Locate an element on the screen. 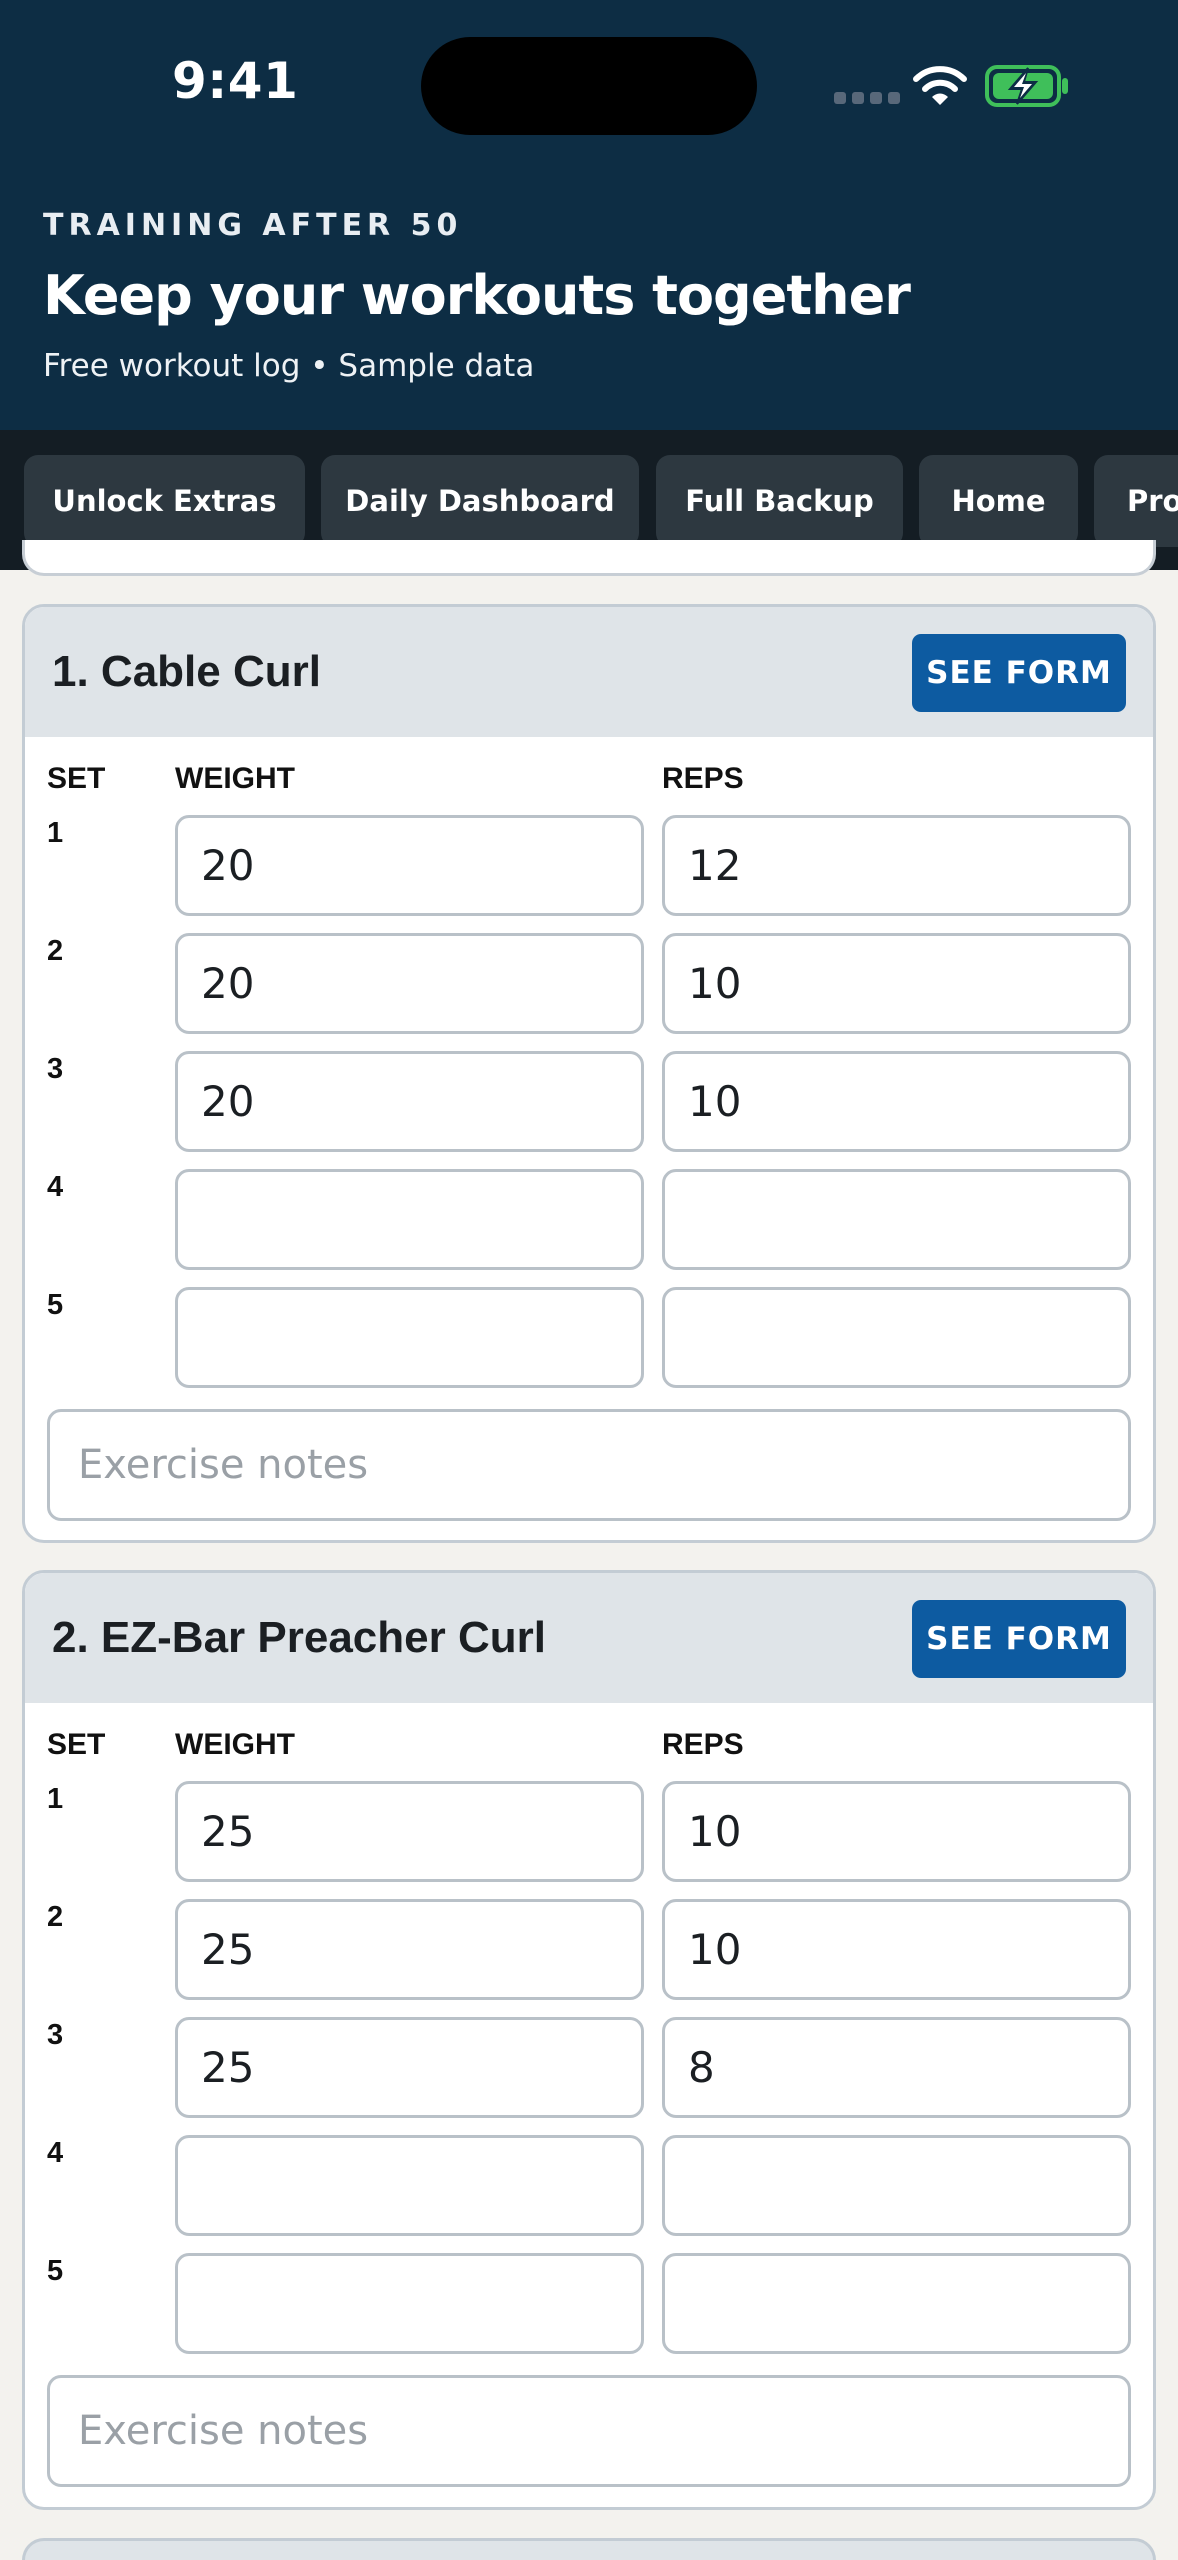  exercise-card-header: 1. Cable Curl SEE FORM is located at coordinates (589, 672).